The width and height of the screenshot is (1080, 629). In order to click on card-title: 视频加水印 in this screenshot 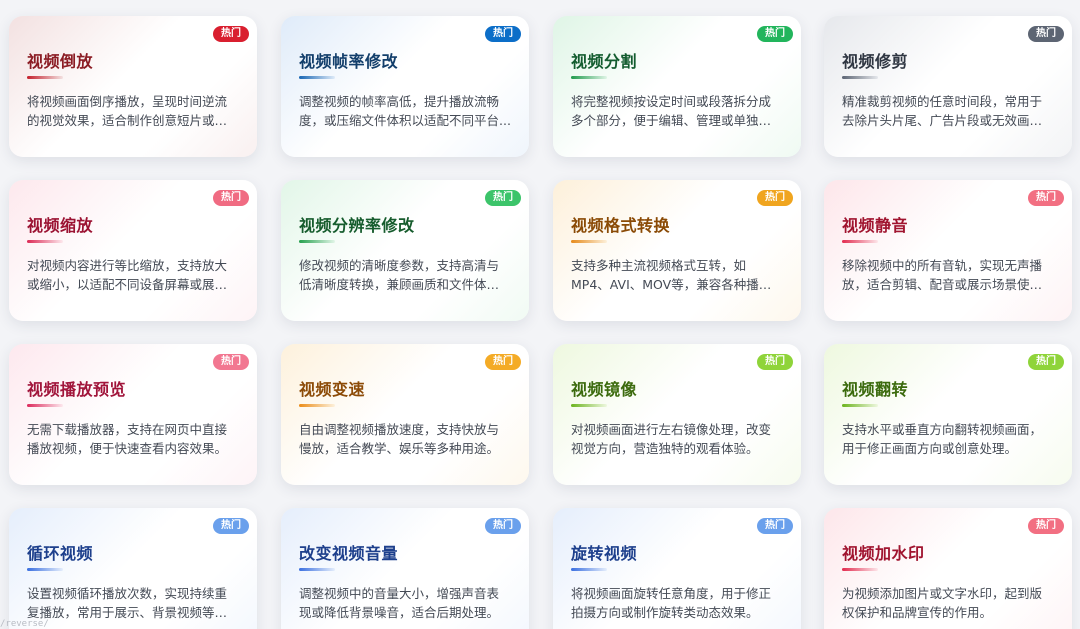, I will do `click(883, 553)`.